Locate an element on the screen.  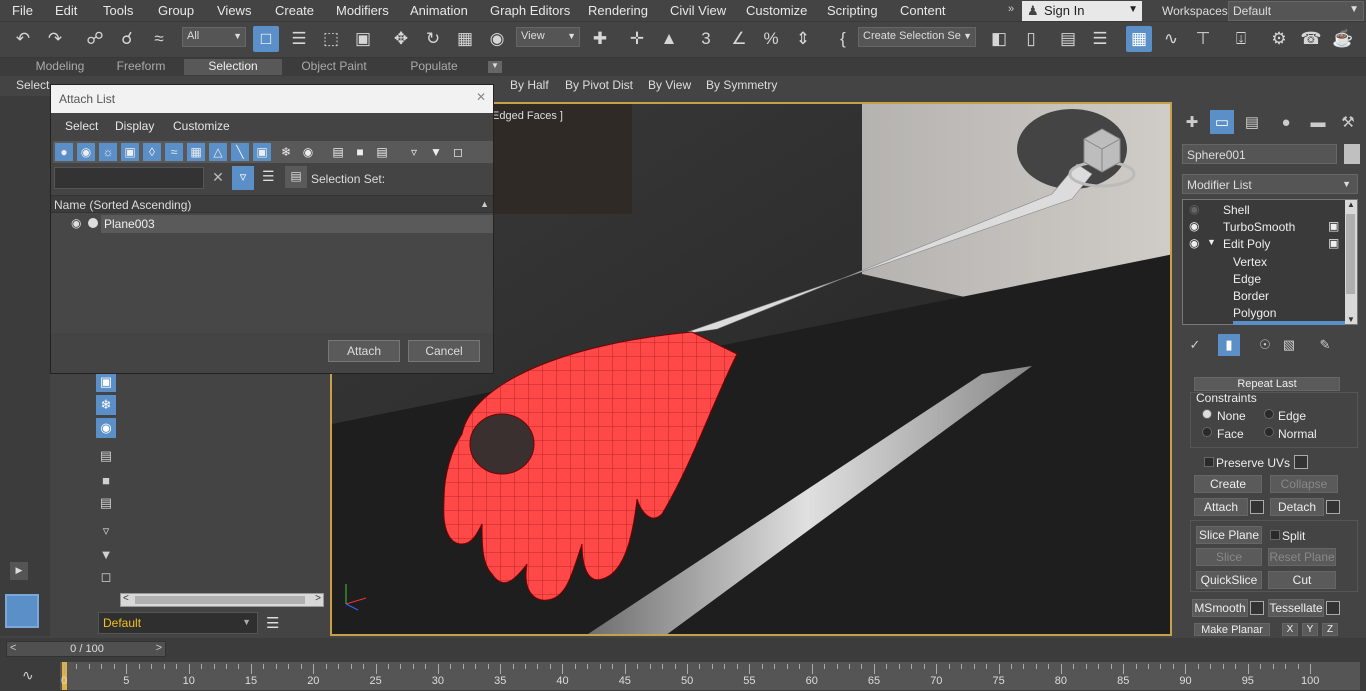
subobject-border: Border is located at coordinates (1251, 297).